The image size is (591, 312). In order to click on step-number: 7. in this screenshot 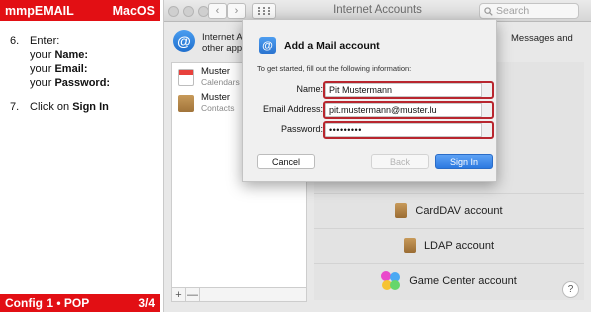, I will do `click(15, 107)`.